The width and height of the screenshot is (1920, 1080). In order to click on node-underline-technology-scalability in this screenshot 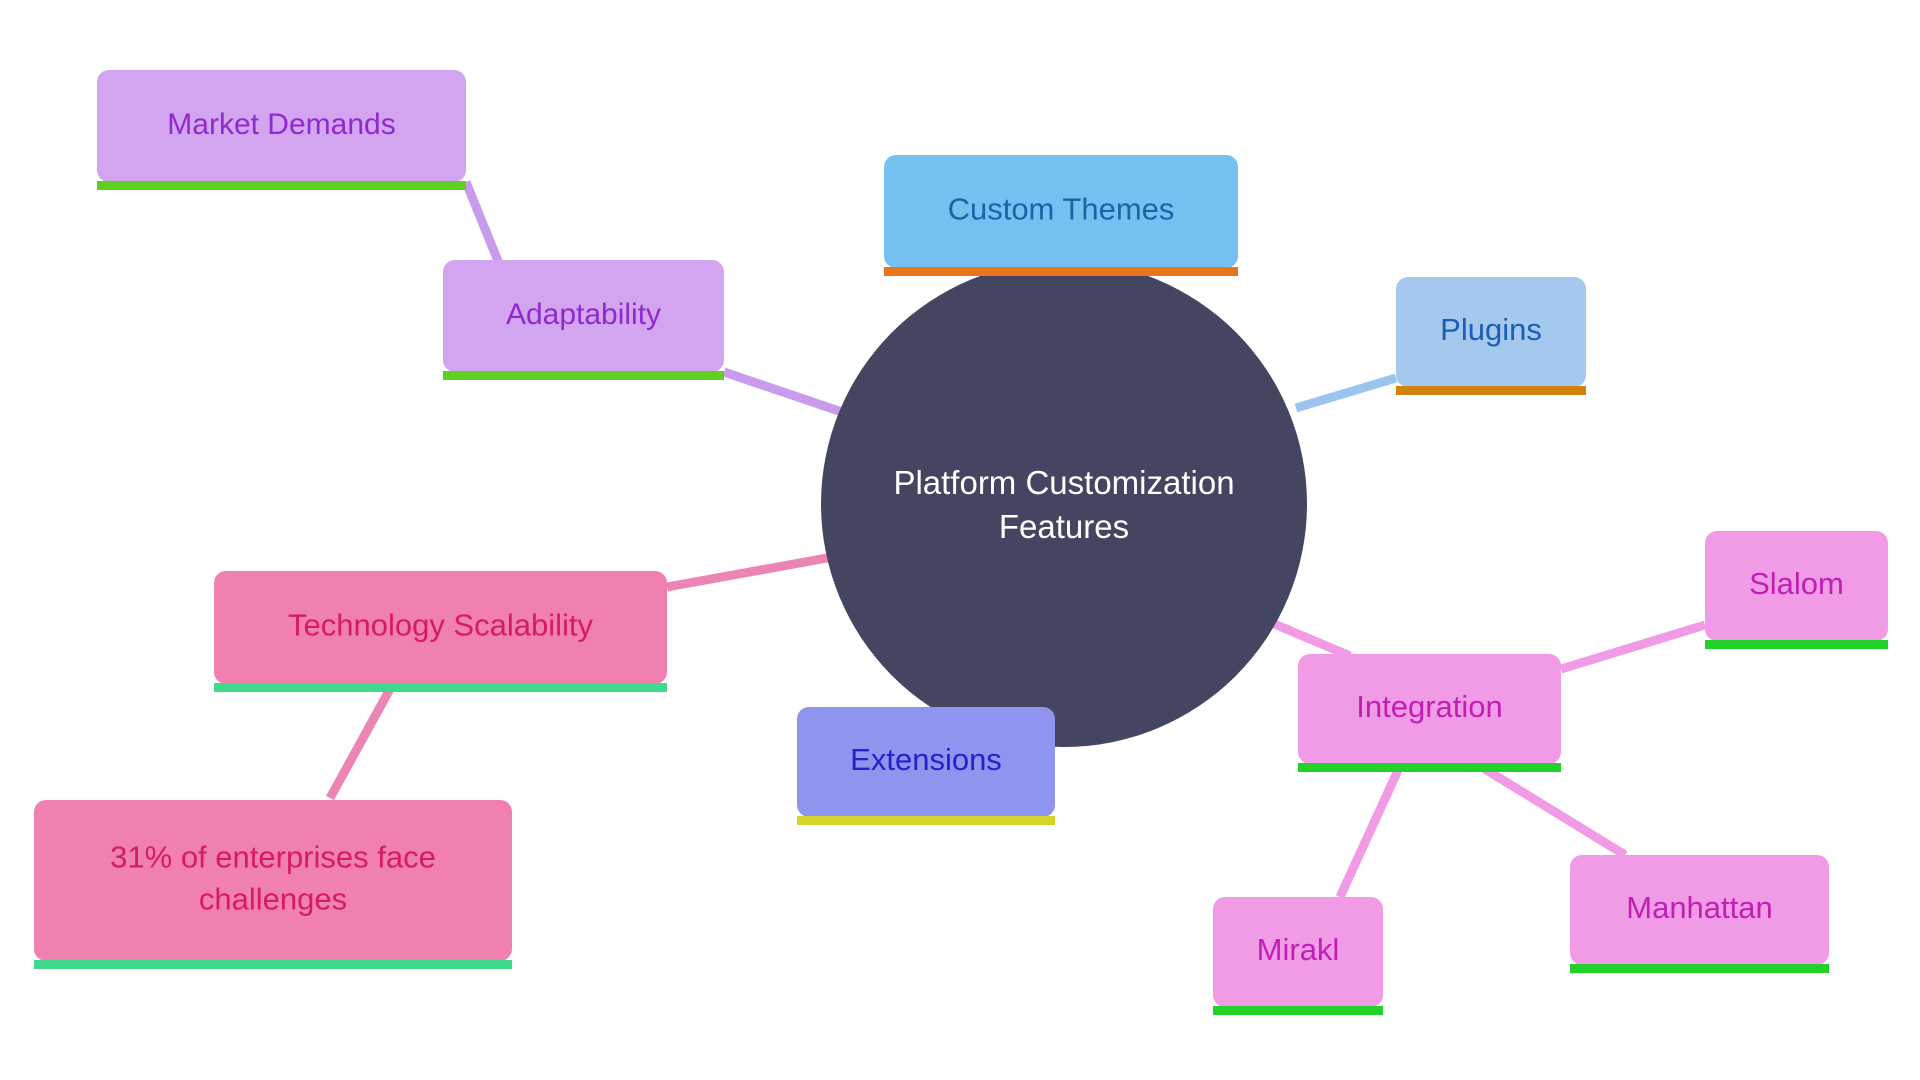, I will do `click(440, 687)`.